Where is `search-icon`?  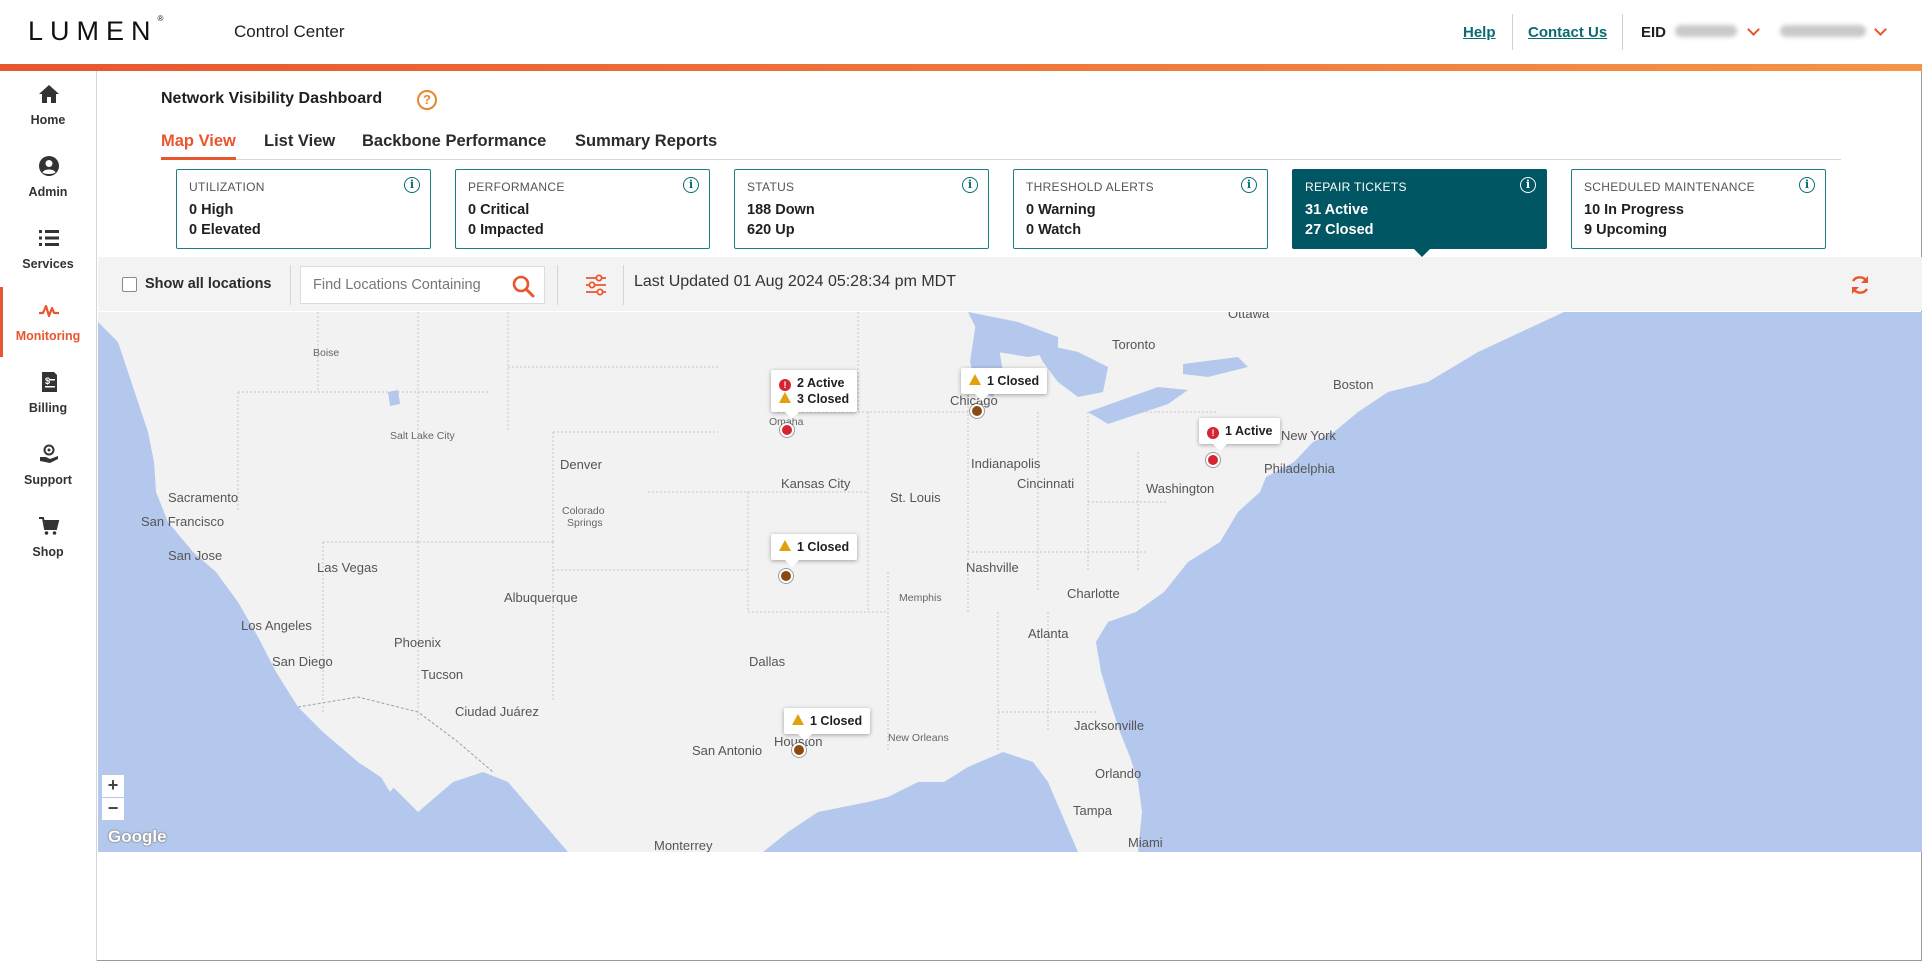 search-icon is located at coordinates (523, 286).